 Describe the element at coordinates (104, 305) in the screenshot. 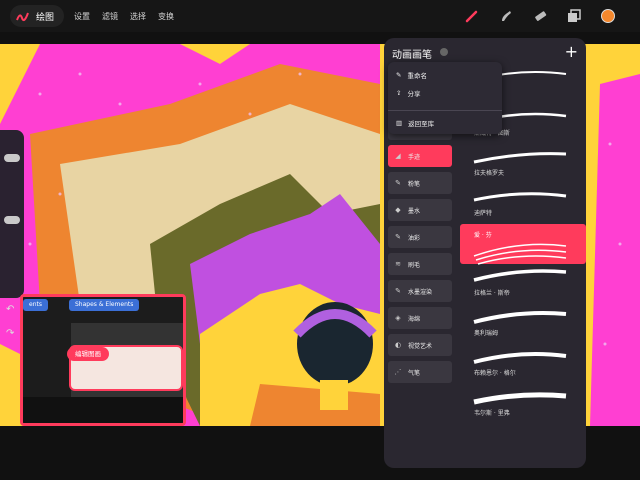

I see `pip-tab-right: Shapes & Elements` at that location.